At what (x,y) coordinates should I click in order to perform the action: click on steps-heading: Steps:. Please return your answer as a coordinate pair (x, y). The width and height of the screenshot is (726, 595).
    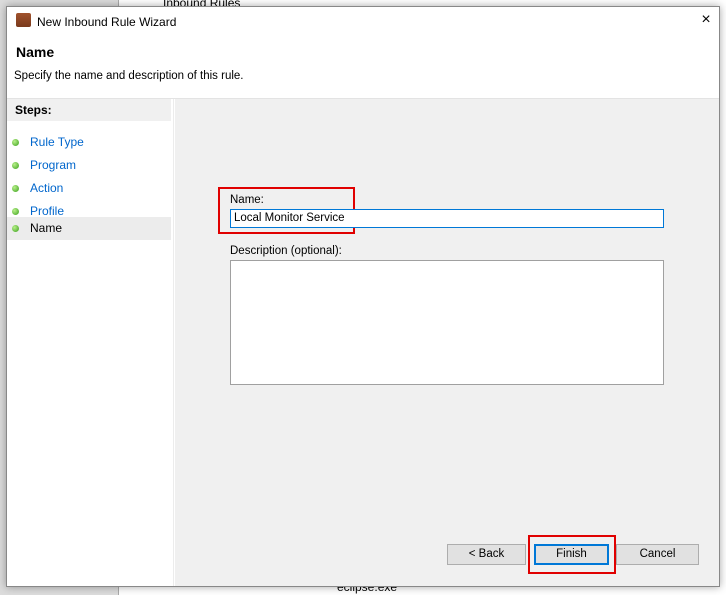
    Looking at the image, I should click on (89, 110).